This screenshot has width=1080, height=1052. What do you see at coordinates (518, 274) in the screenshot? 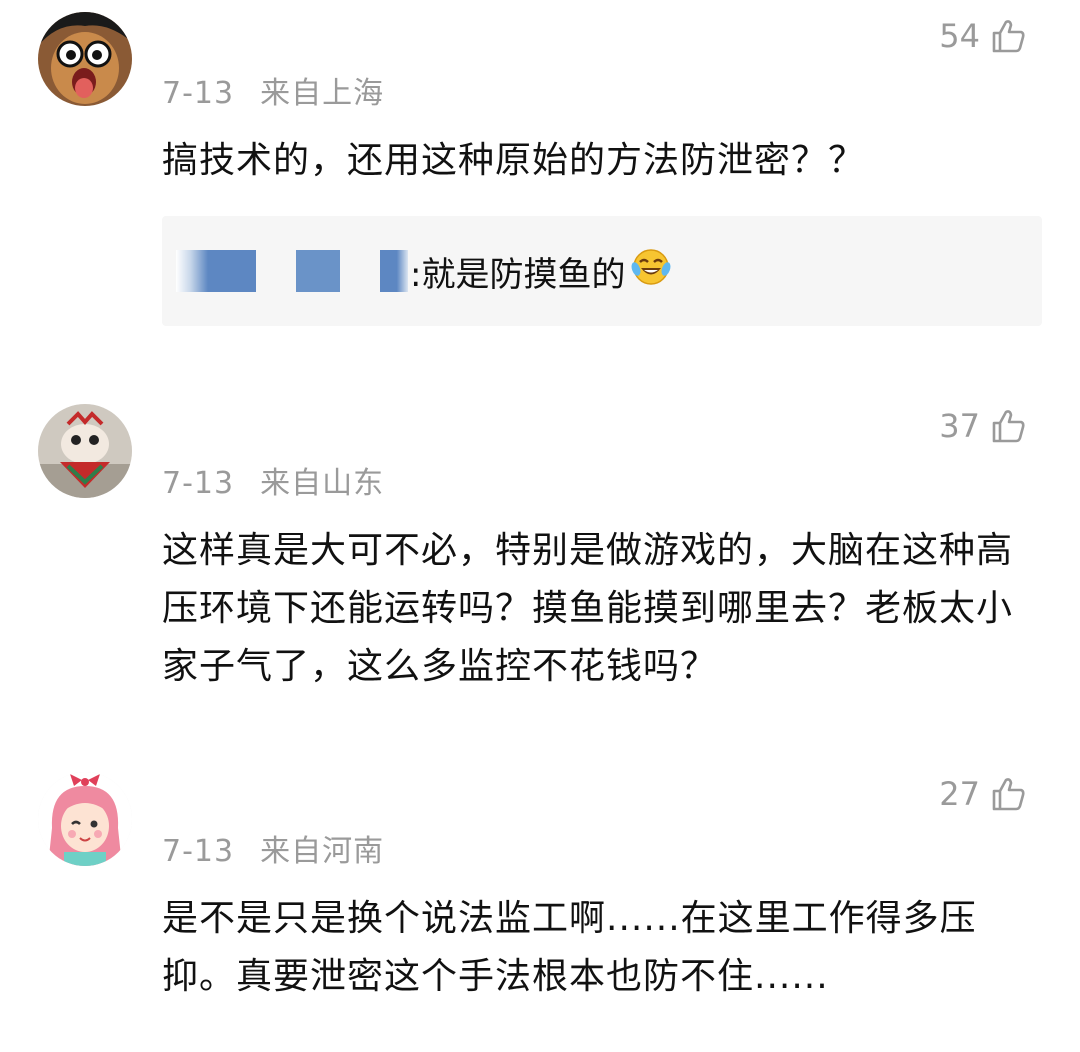
I see `reply-text: :就是防摸鱼的` at bounding box center [518, 274].